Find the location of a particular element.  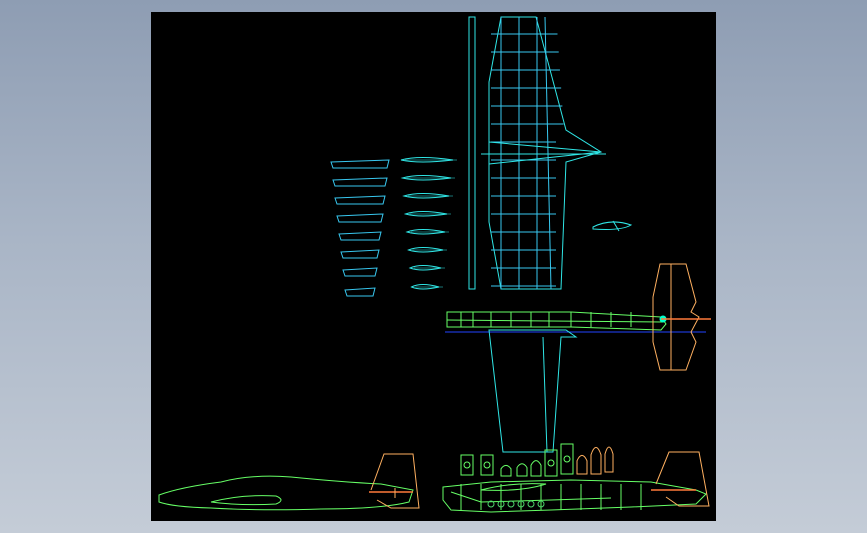

wing-outline is located at coordinates (545, 153).